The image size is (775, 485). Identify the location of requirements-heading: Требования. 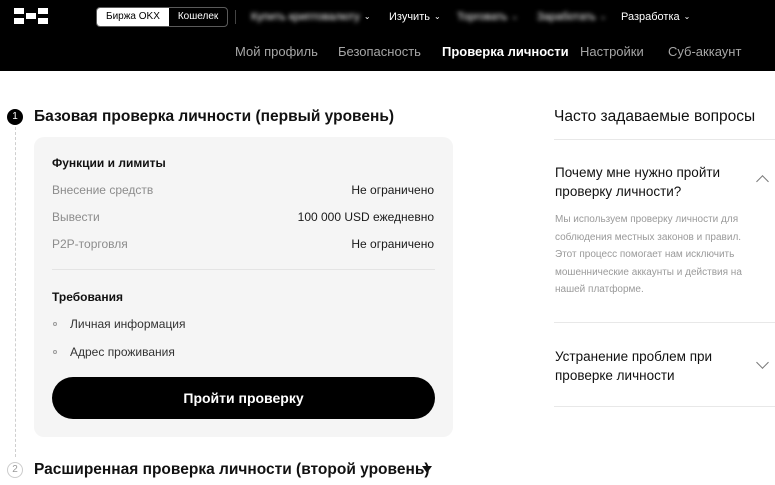
(87, 297).